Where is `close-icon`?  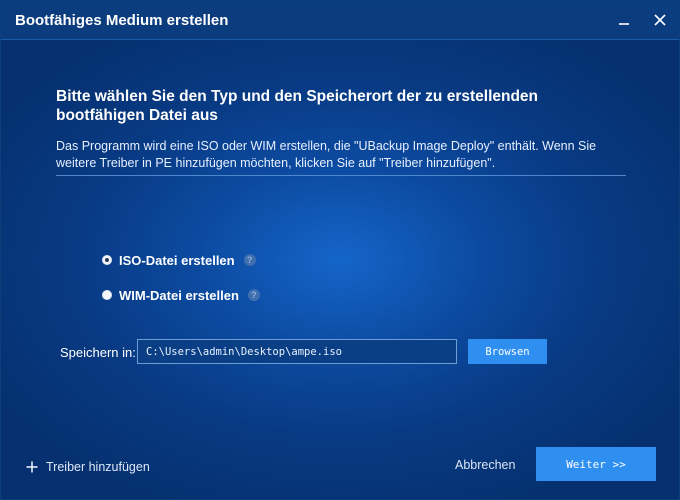
close-icon is located at coordinates (660, 20).